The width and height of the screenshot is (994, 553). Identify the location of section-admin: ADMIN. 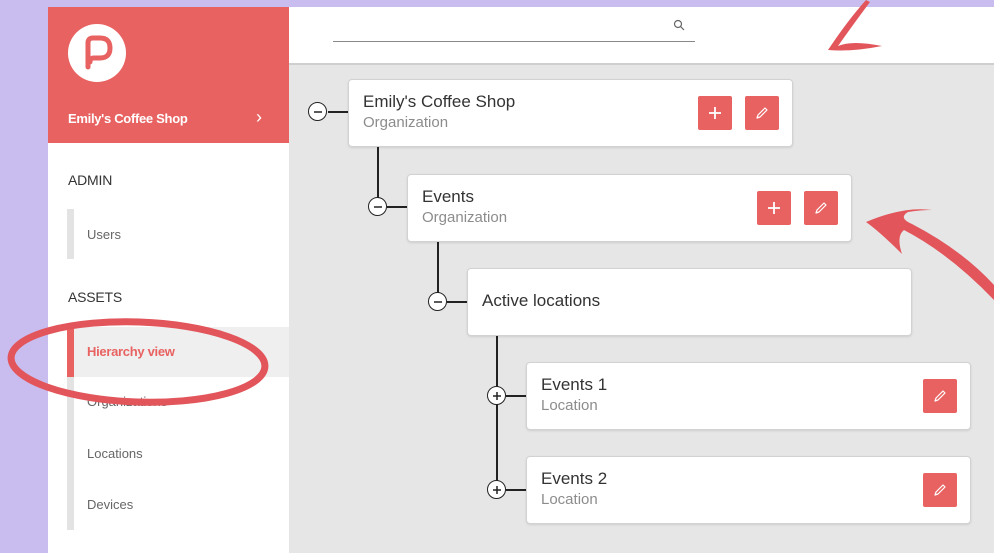
(90, 180).